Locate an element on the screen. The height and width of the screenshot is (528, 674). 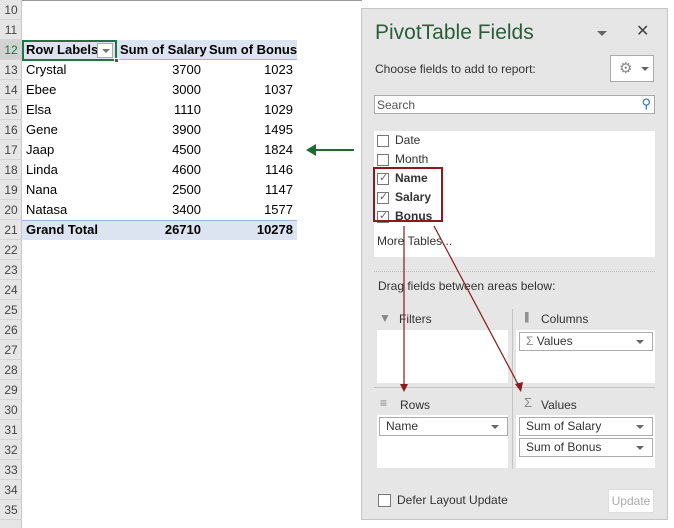
table-cell: 4500 is located at coordinates (160, 150).